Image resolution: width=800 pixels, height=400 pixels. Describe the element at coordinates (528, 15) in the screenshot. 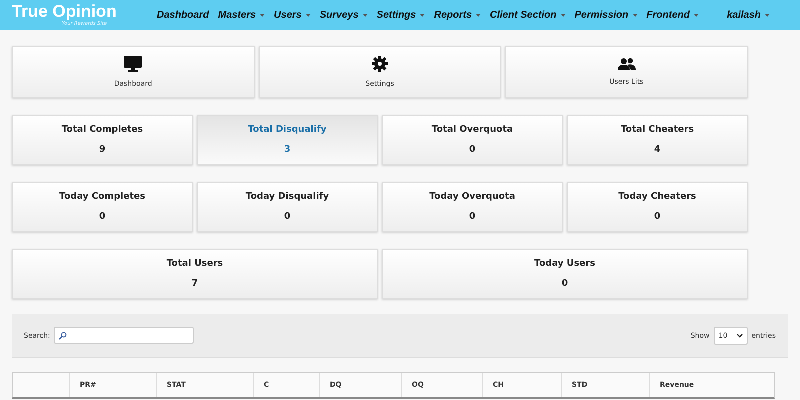

I see `nav-menu-item: Client Section` at that location.